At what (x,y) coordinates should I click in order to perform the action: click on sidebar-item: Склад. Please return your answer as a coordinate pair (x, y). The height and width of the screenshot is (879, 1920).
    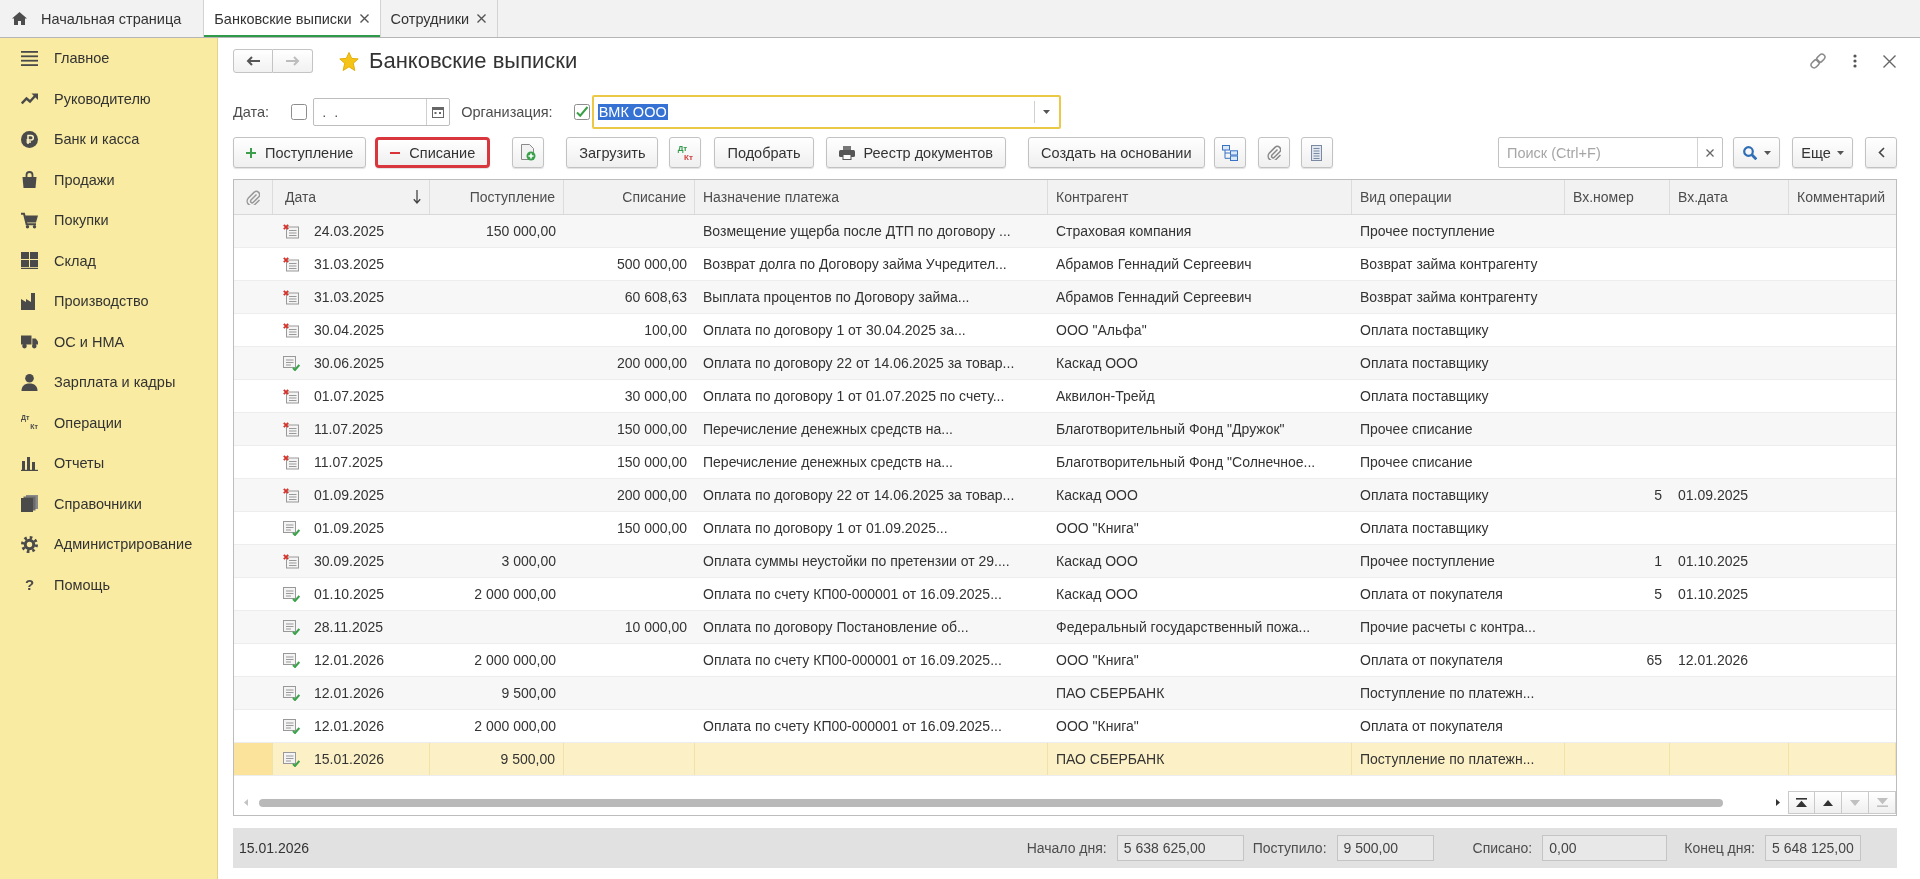
    Looking at the image, I should click on (108, 260).